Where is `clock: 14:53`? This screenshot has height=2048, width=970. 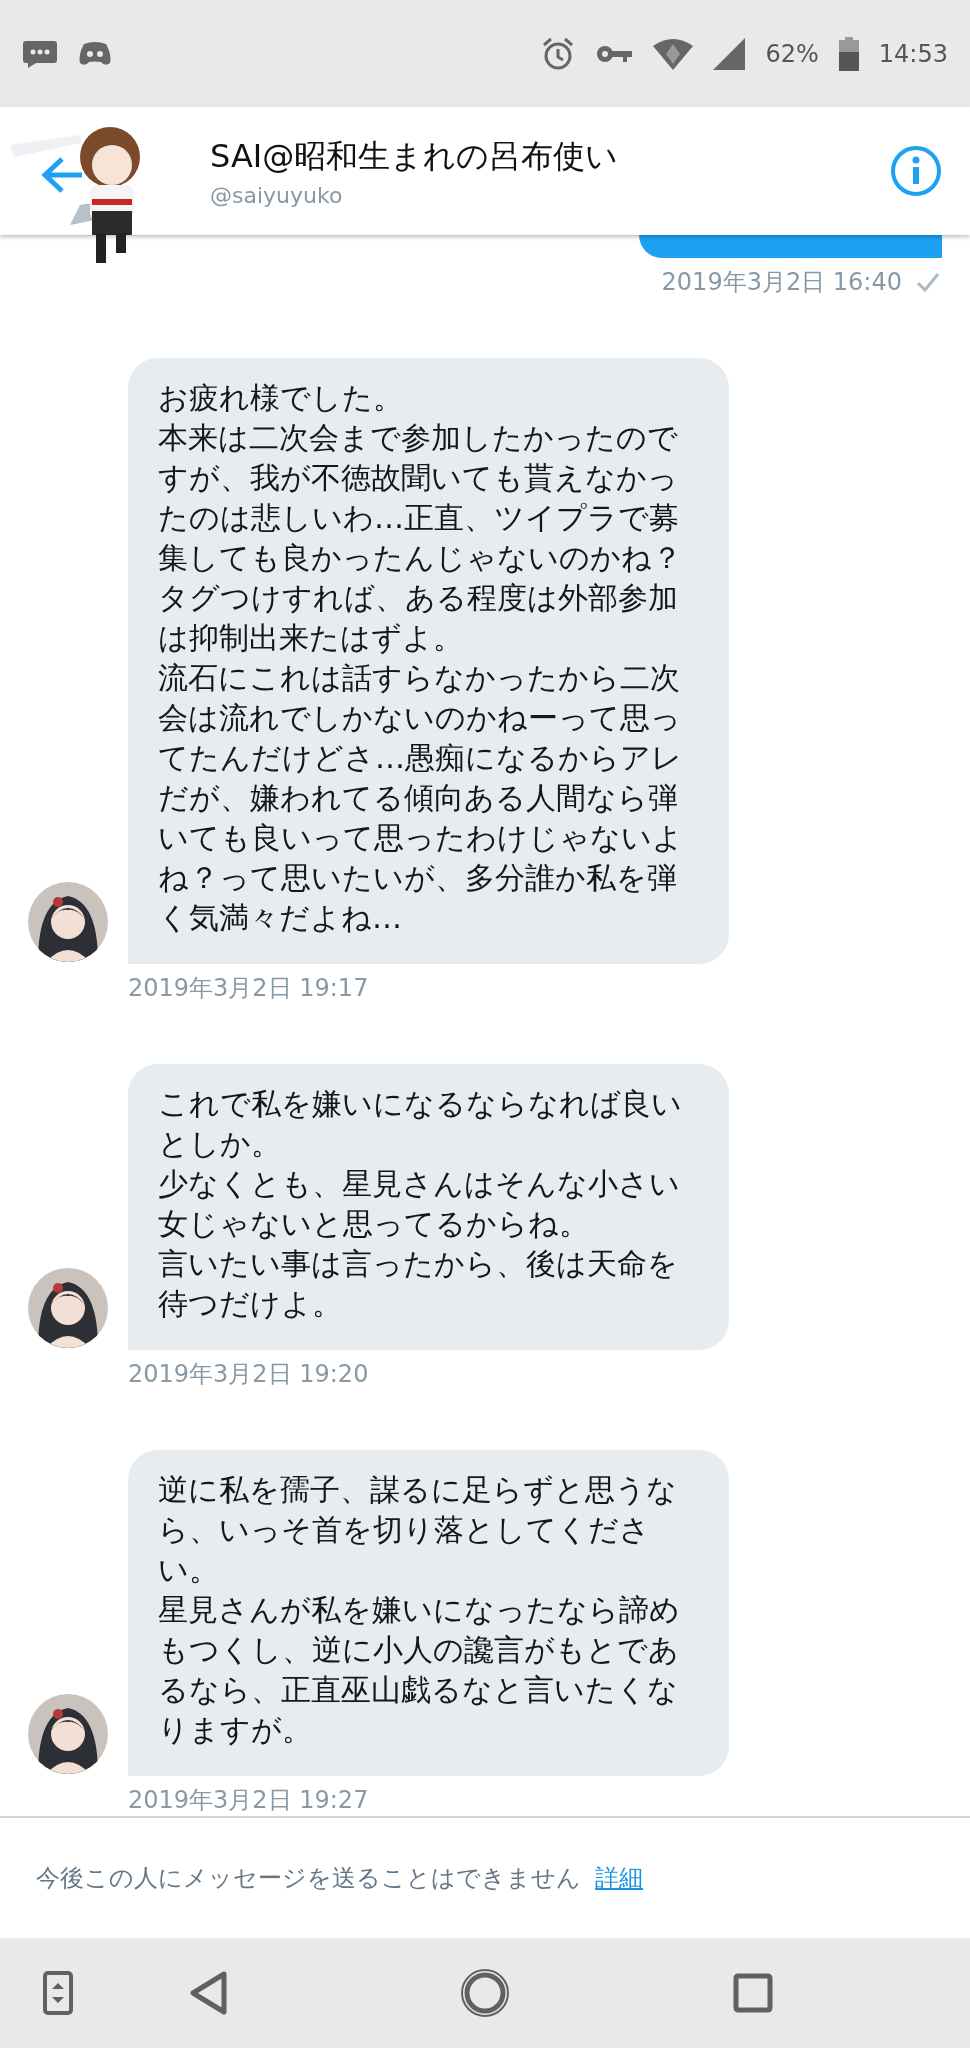
clock: 14:53 is located at coordinates (913, 53).